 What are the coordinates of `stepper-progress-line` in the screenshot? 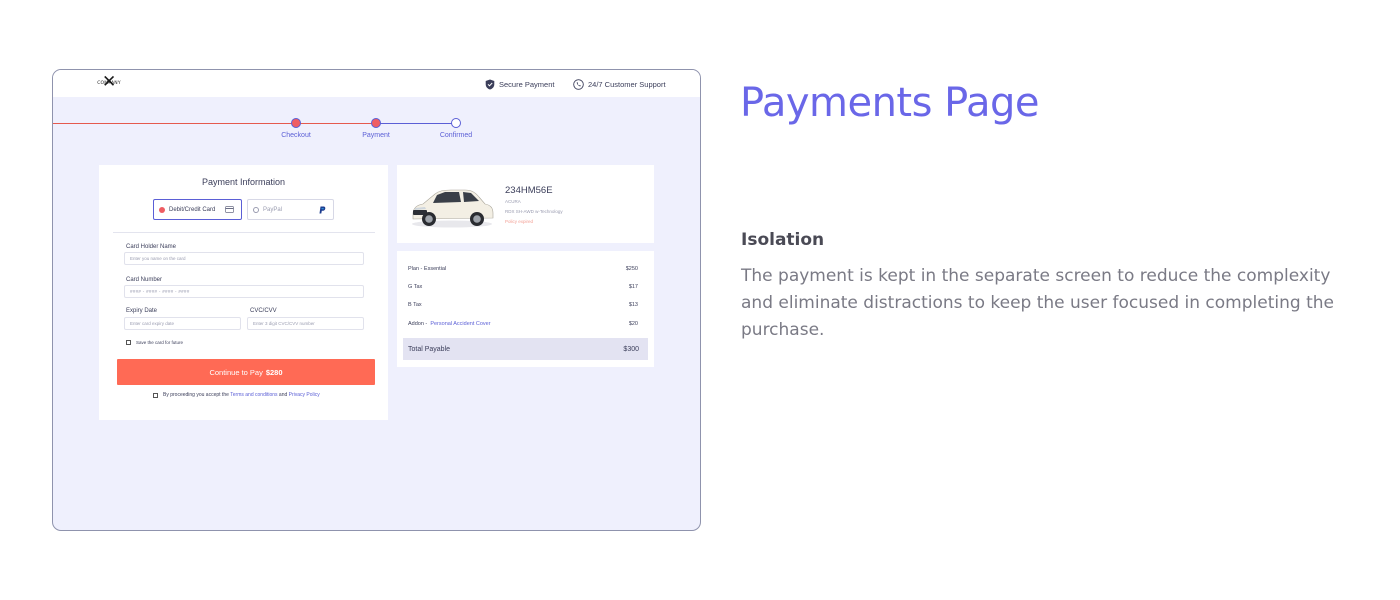 It's located at (214, 123).